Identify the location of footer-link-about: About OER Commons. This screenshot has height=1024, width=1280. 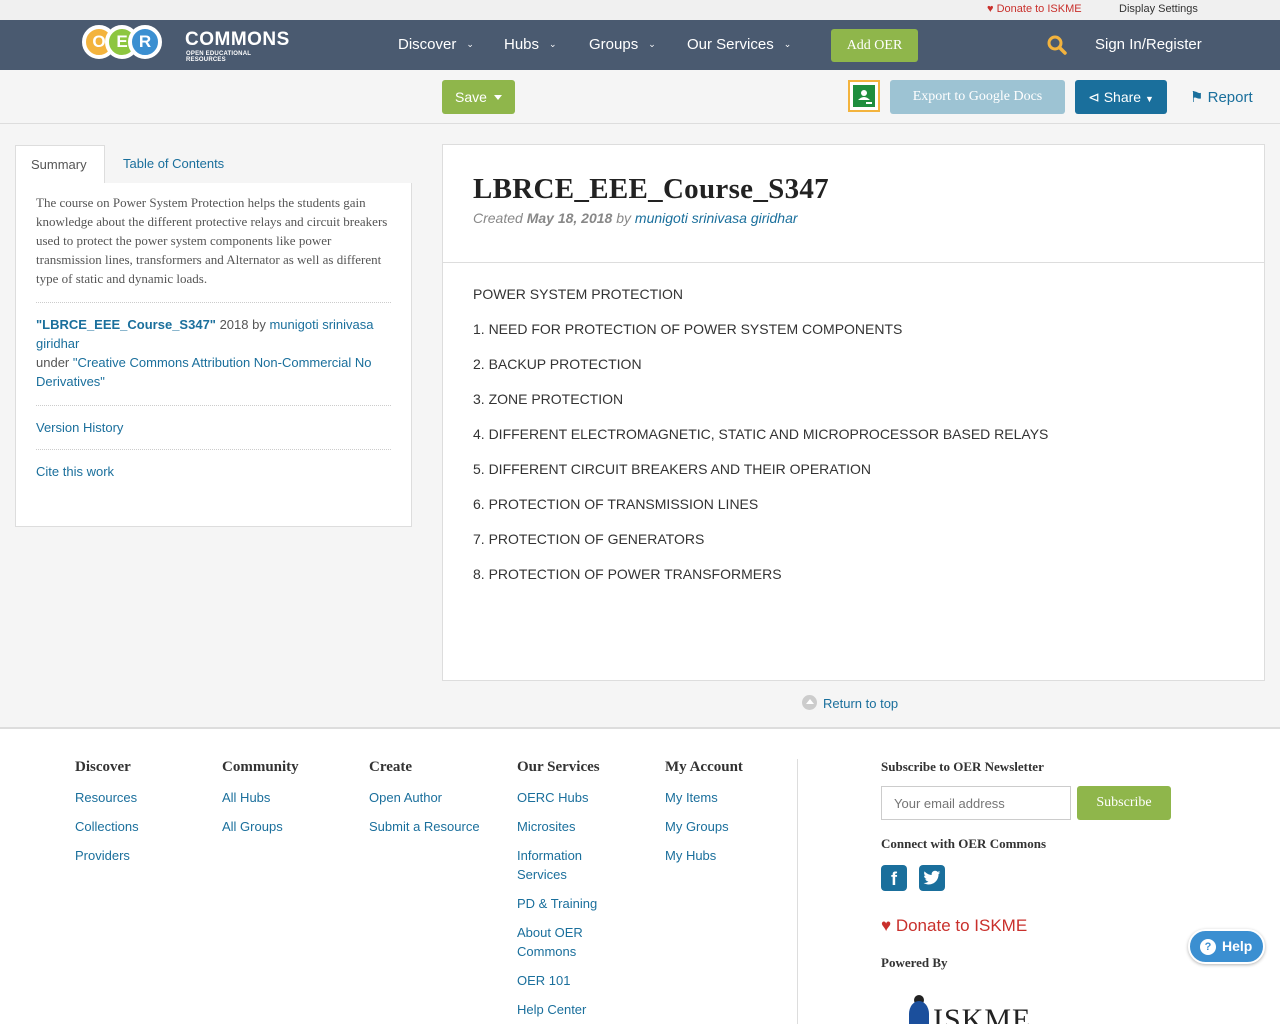
(562, 942).